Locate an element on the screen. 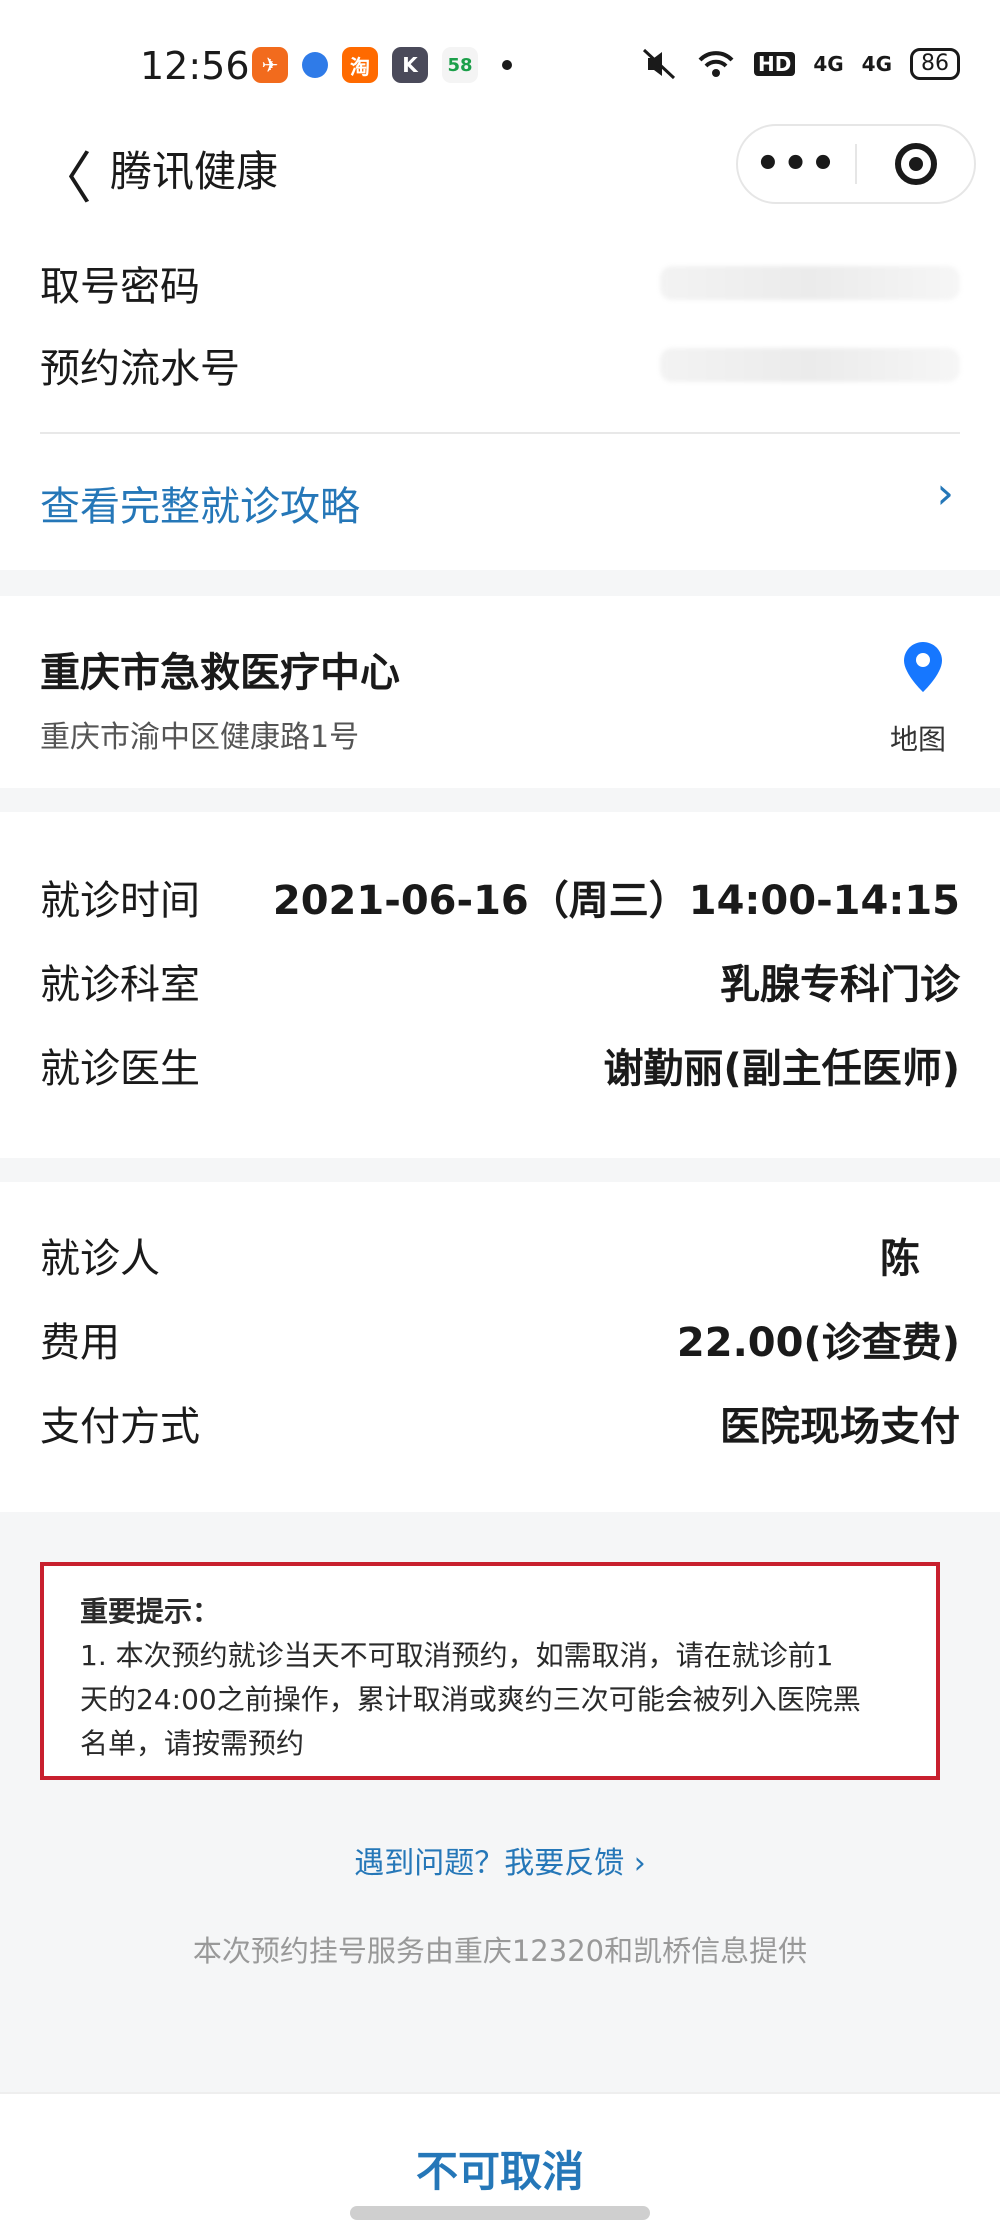 This screenshot has height=2222, width=1000. doctor-label: 就诊医生 is located at coordinates (120, 1069).